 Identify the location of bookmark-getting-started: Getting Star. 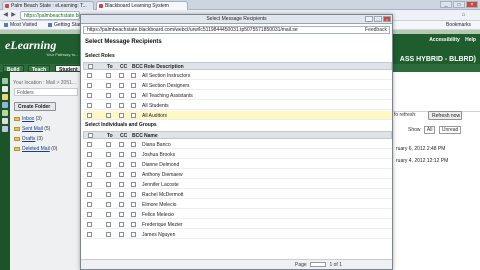
(64, 25).